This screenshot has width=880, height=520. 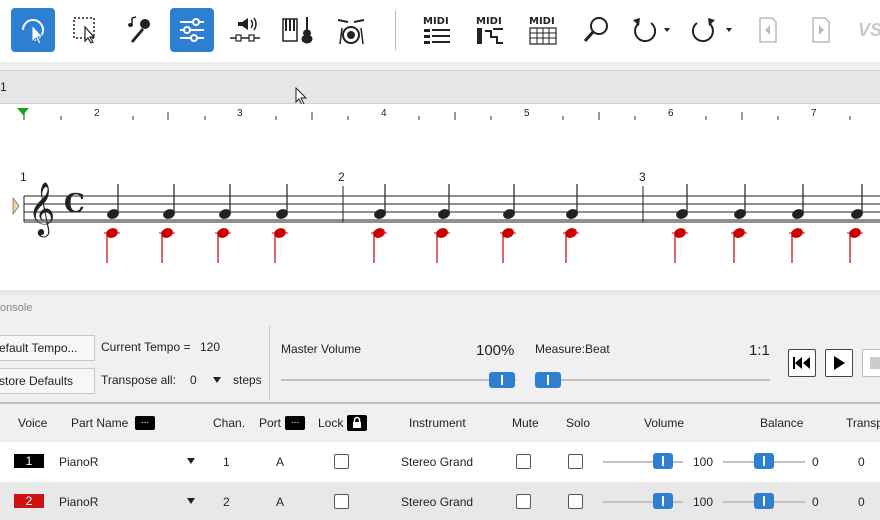 I want to click on drums-button, so click(x=351, y=30).